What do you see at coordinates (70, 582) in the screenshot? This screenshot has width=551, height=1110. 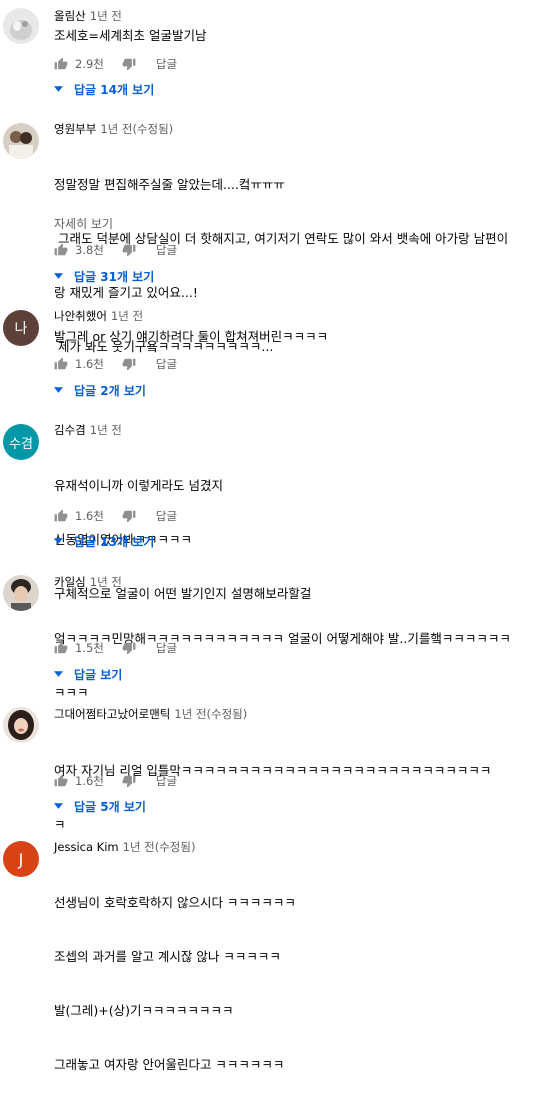 I see `comment-author: 카일심` at bounding box center [70, 582].